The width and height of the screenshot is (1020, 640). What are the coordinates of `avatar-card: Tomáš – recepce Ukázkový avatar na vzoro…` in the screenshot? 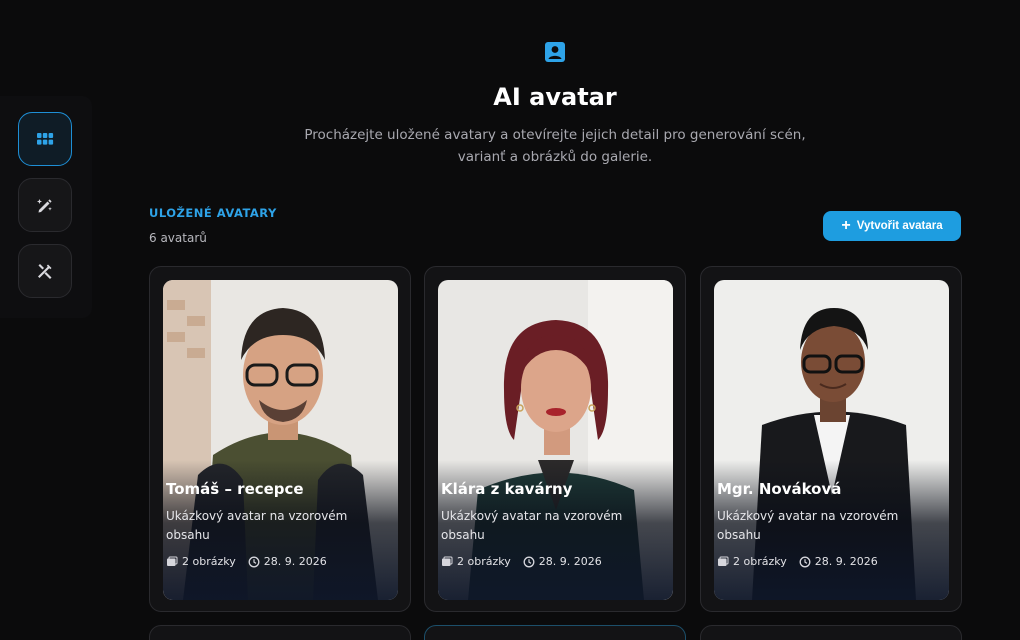 It's located at (280, 439).